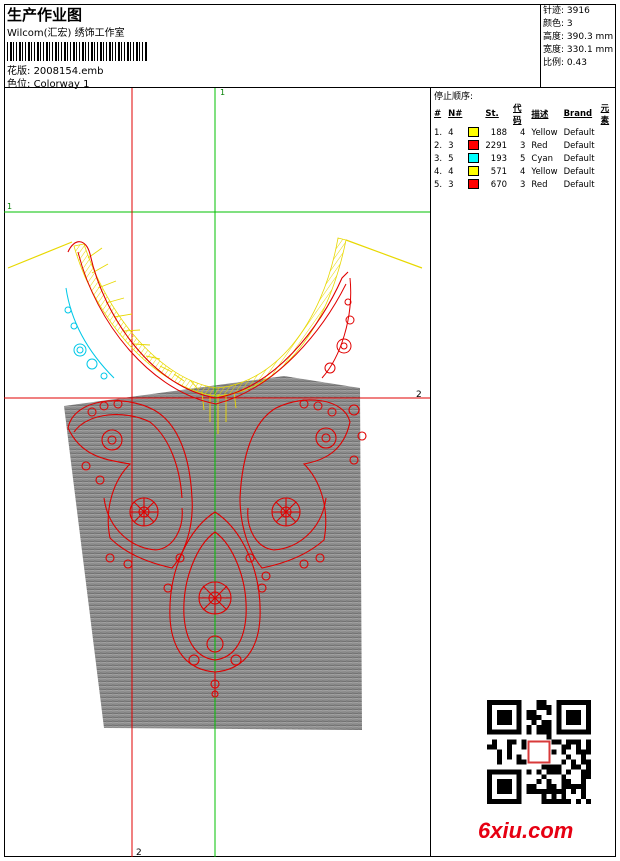 The image size is (620, 861). I want to click on stat-scale: 比例: 0.43, so click(565, 63).